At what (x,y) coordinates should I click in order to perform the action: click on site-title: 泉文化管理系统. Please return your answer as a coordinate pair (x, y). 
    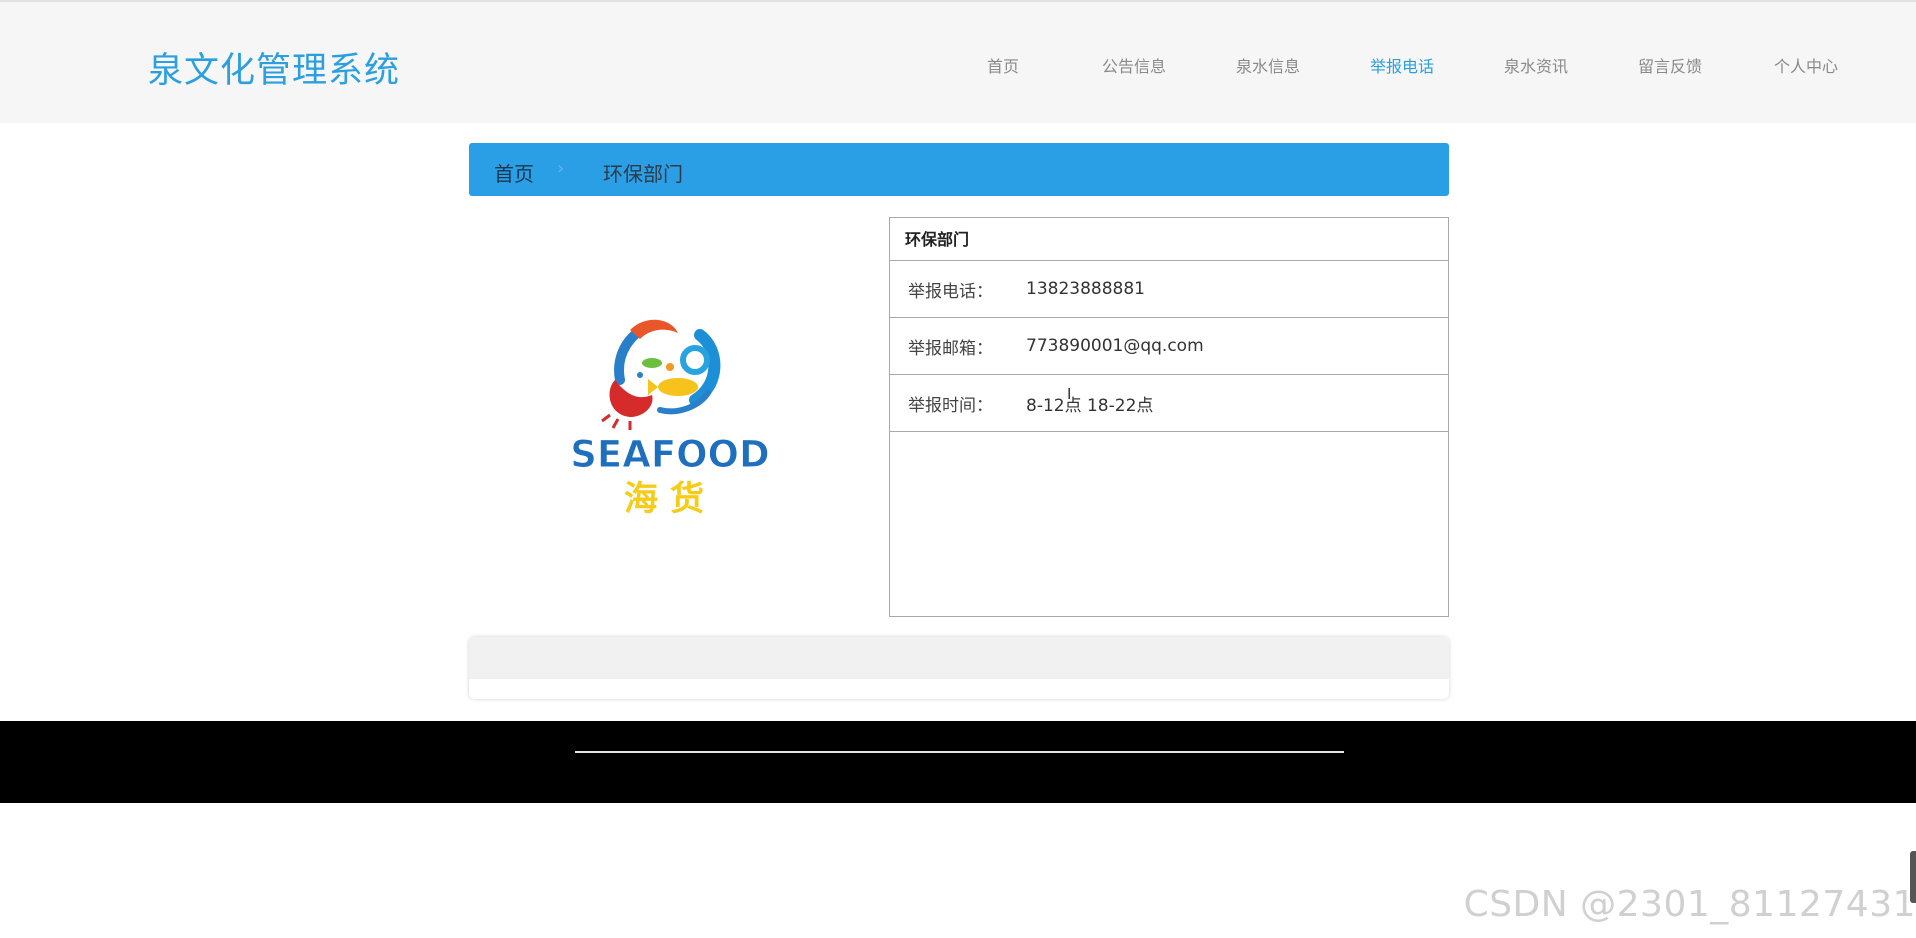
    Looking at the image, I should click on (274, 67).